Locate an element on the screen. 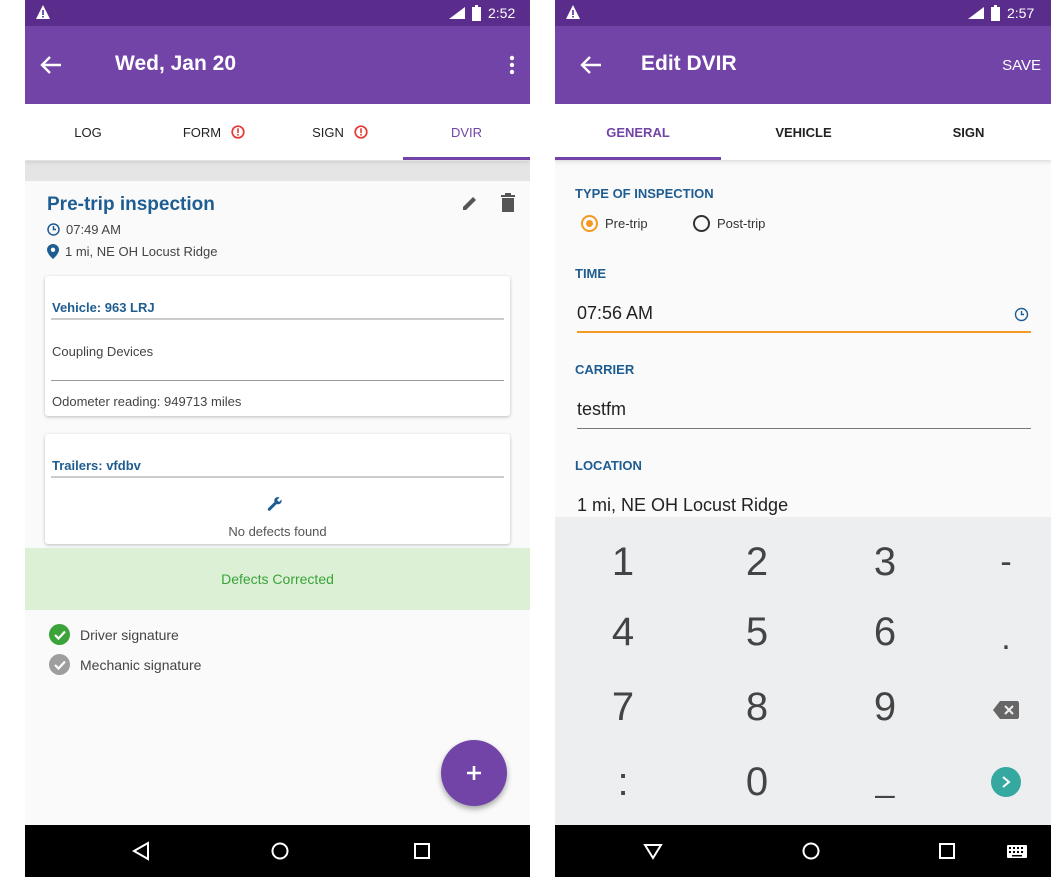 The height and width of the screenshot is (877, 1051). key-9: 9 is located at coordinates (885, 707).